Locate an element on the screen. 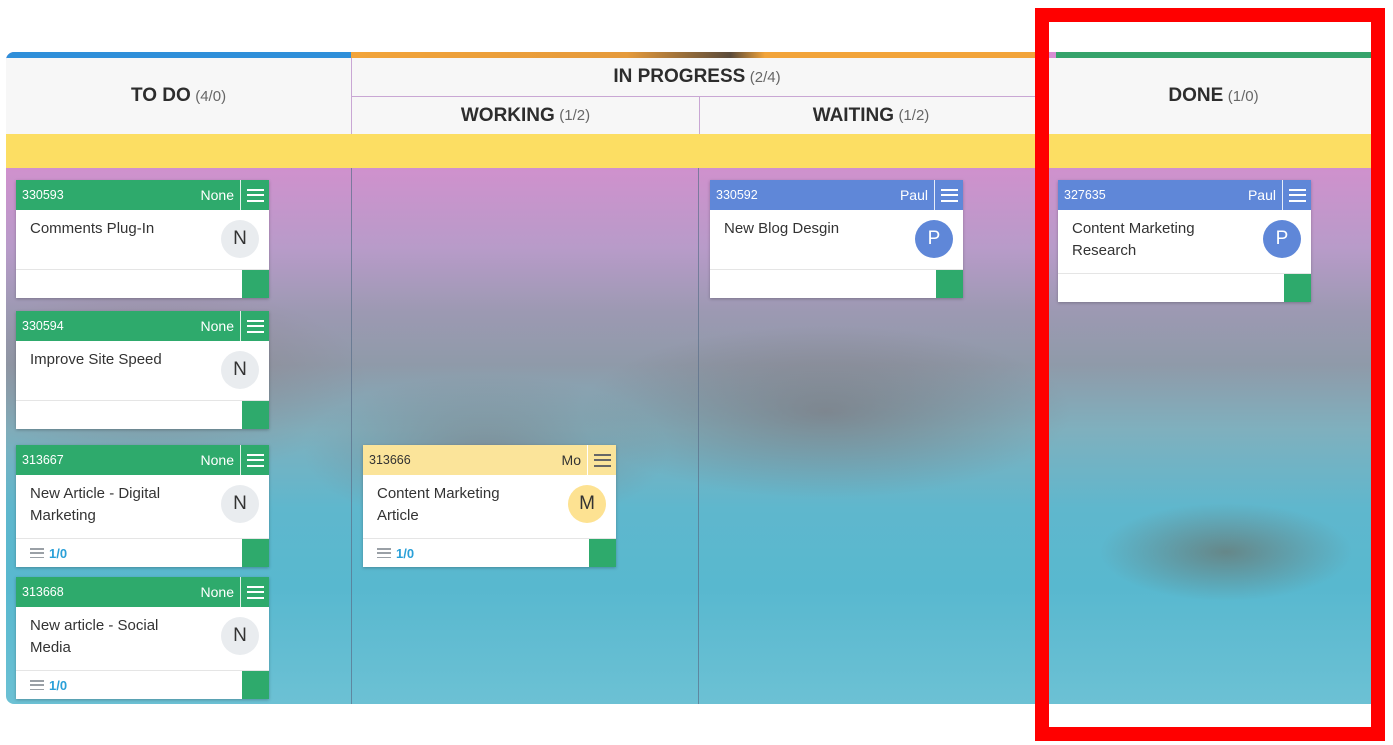 The width and height of the screenshot is (1393, 745). task-card: 327635 Paul Content Marketing Research P is located at coordinates (1184, 241).